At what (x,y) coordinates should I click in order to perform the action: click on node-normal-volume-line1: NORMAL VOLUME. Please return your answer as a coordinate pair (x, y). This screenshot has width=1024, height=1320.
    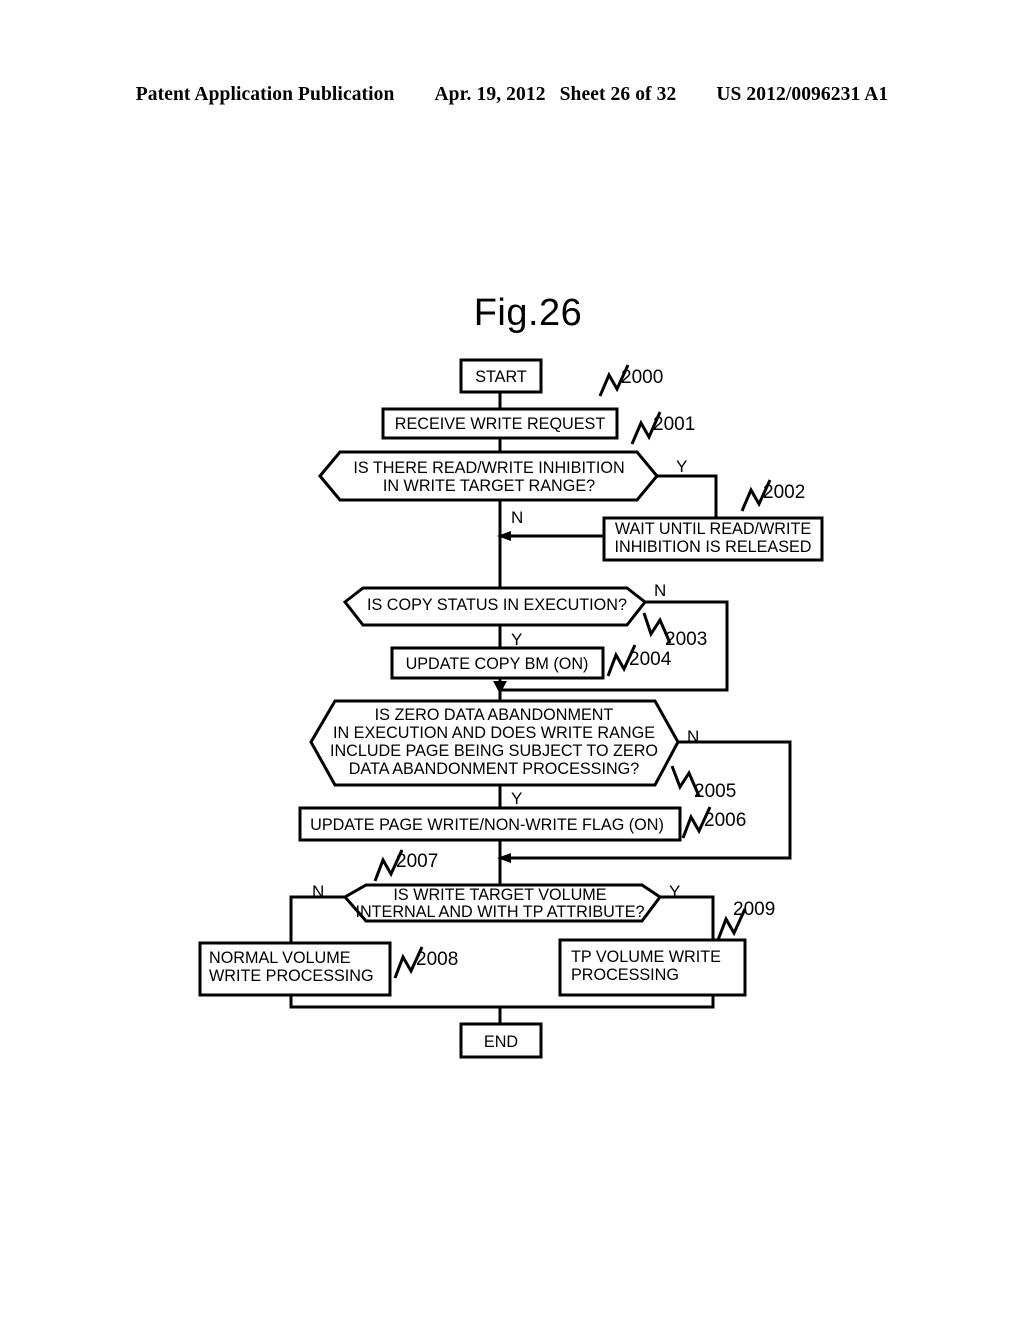
    Looking at the image, I should click on (280, 958).